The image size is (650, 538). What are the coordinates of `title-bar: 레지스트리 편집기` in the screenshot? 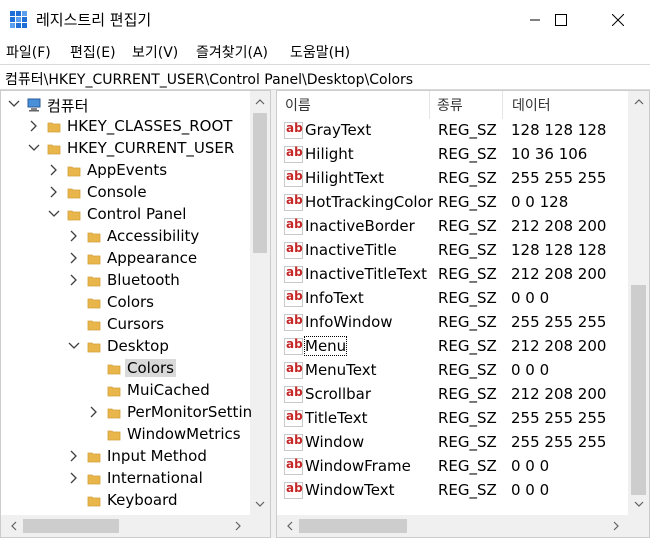 It's located at (325, 19).